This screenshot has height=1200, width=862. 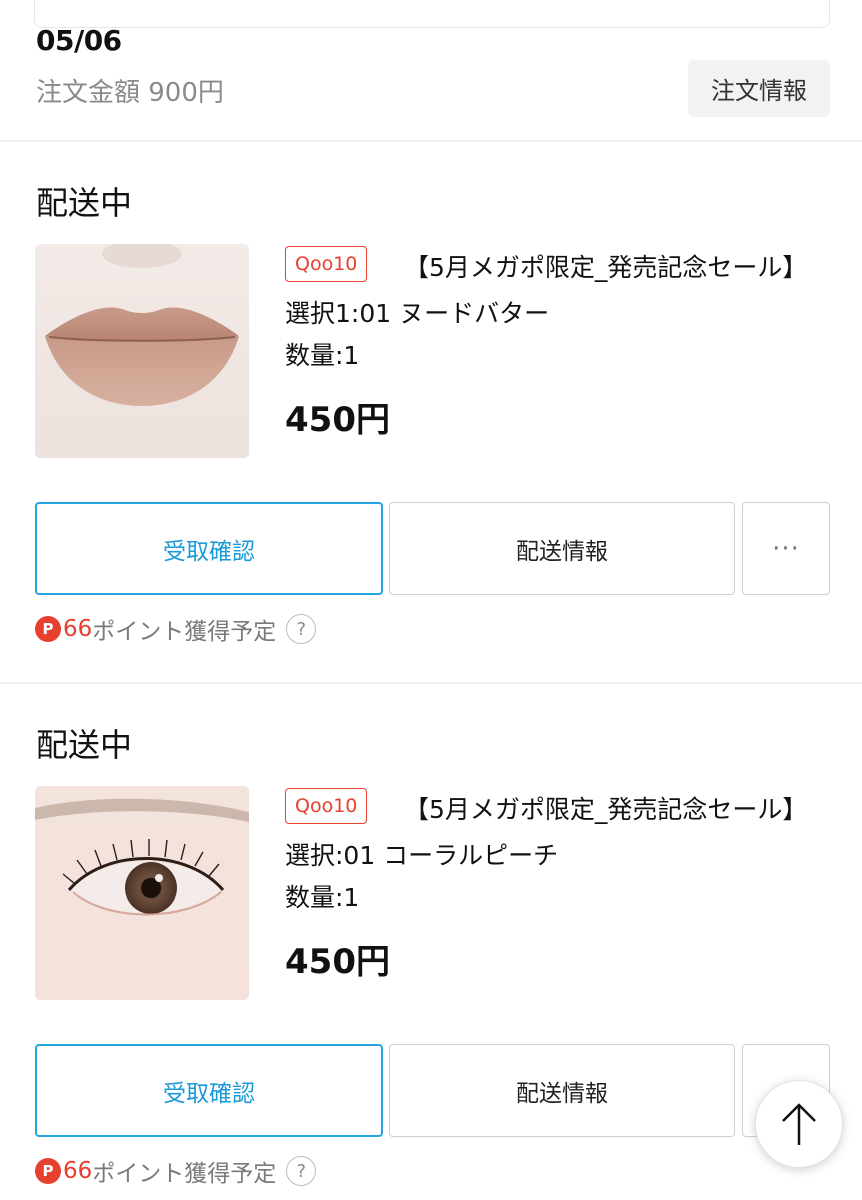 I want to click on more-options-button: ···, so click(x=786, y=548).